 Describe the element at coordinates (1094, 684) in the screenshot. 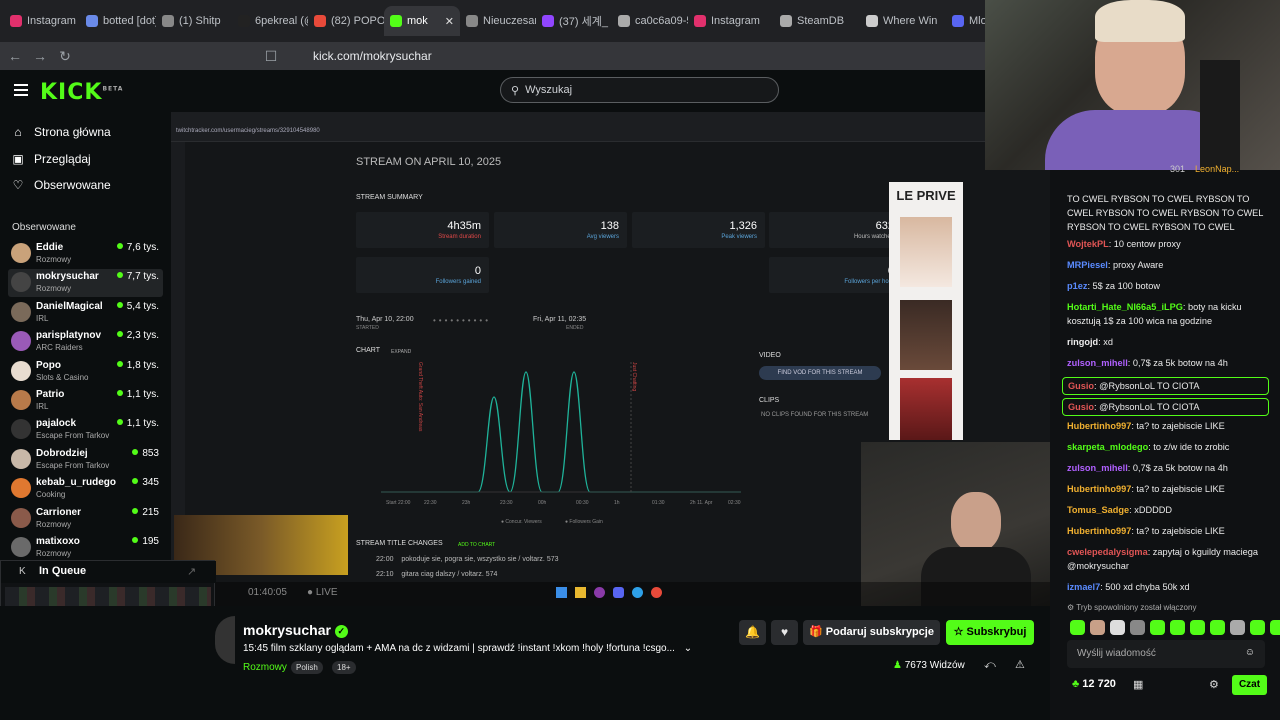

I see `channel-points: ♣ 12 720` at that location.